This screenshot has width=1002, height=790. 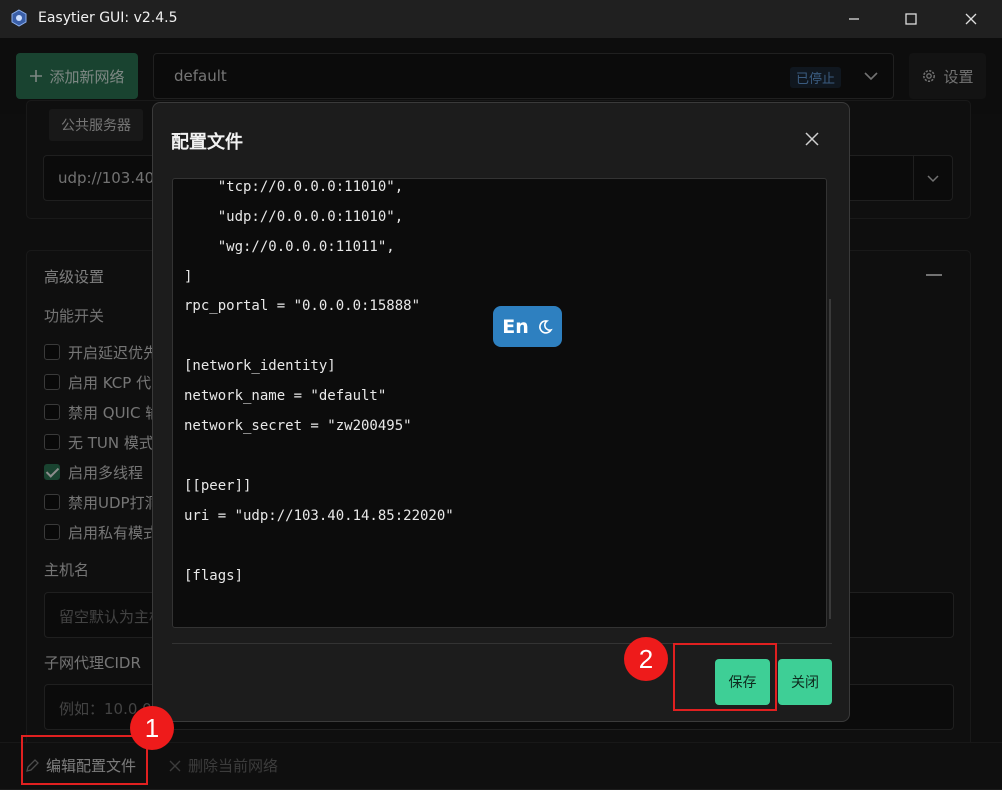 I want to click on code-line: network_secret = "zw200495", so click(x=298, y=426).